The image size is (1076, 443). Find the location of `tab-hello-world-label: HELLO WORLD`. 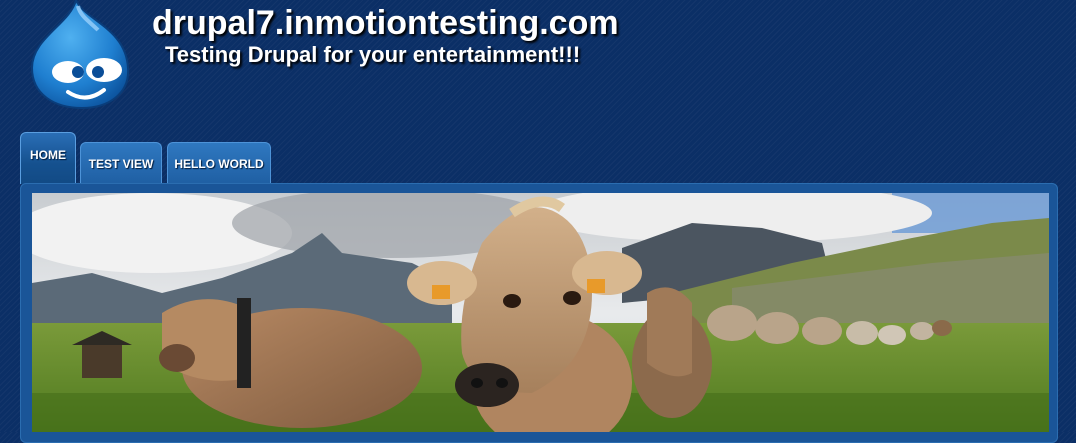

tab-hello-world-label: HELLO WORLD is located at coordinates (219, 163).